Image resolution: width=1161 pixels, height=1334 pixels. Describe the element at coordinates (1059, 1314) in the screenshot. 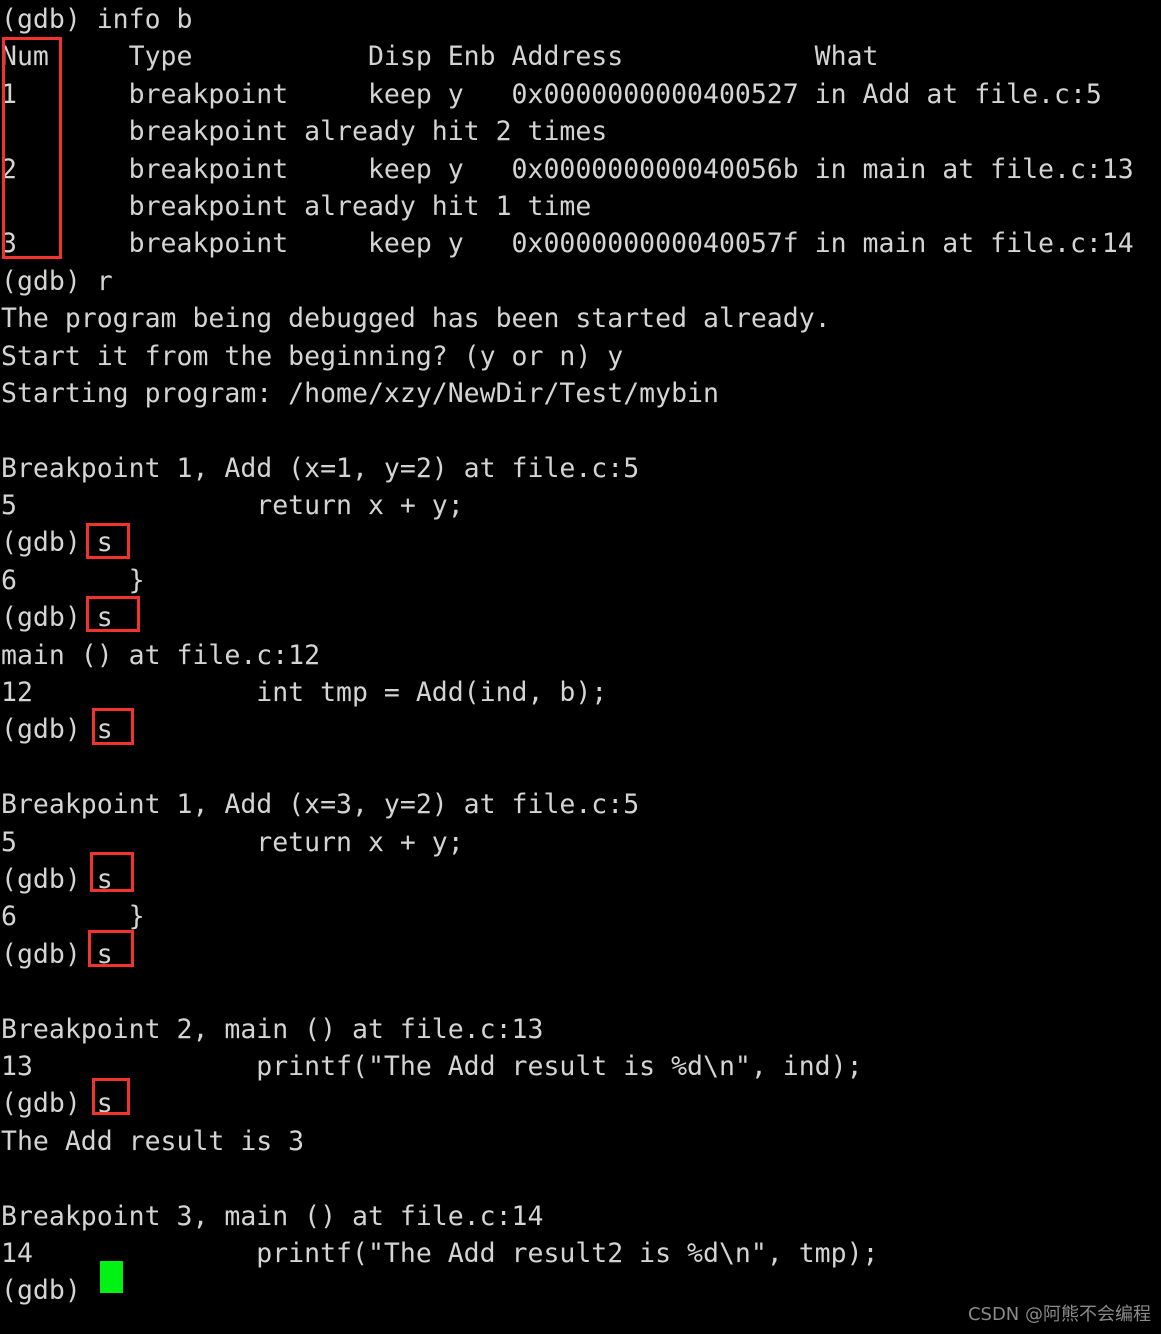

I see `csdn-watermark: CSDN @阿熊不会编程` at that location.